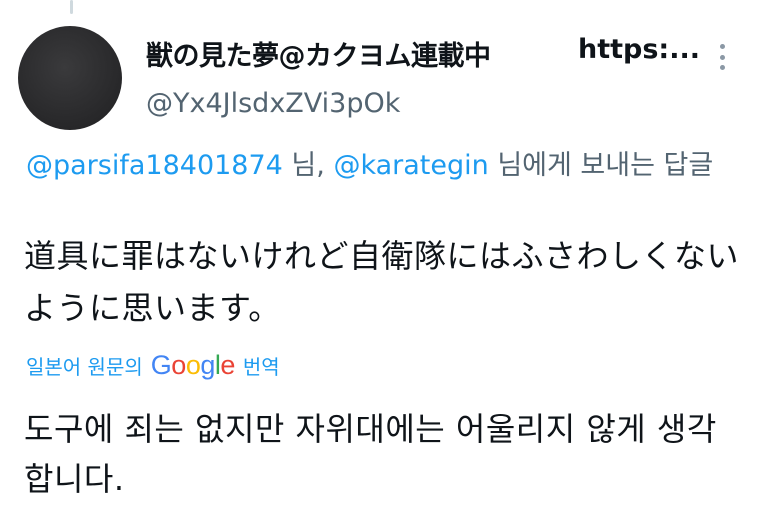 The image size is (760, 528). Describe the element at coordinates (261, 367) in the screenshot. I see `translation-suffix: 번역` at that location.